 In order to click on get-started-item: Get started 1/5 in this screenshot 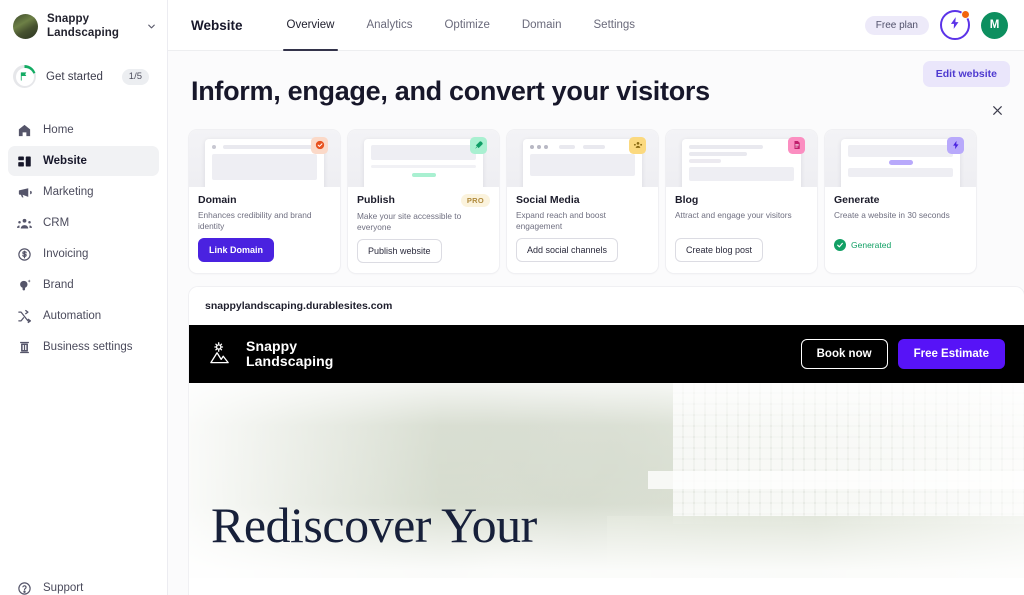, I will do `click(84, 76)`.